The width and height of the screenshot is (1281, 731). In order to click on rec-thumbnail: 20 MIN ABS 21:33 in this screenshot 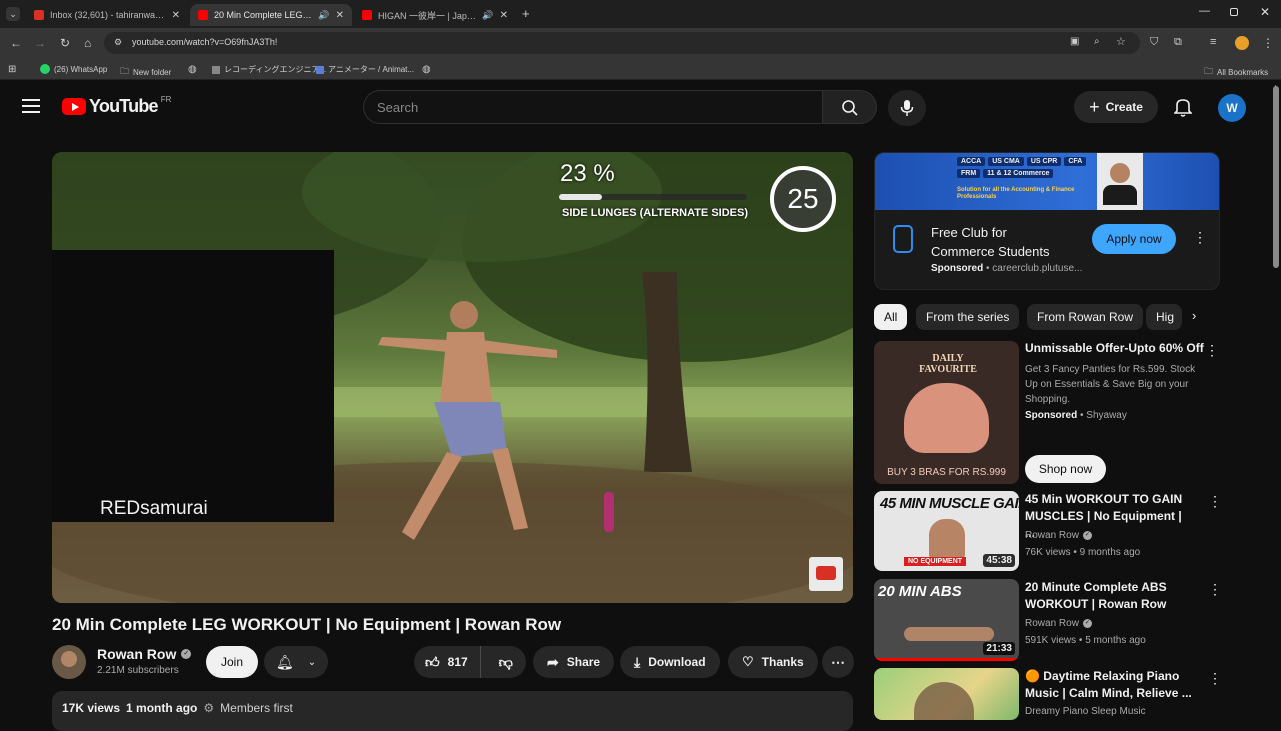, I will do `click(946, 620)`.